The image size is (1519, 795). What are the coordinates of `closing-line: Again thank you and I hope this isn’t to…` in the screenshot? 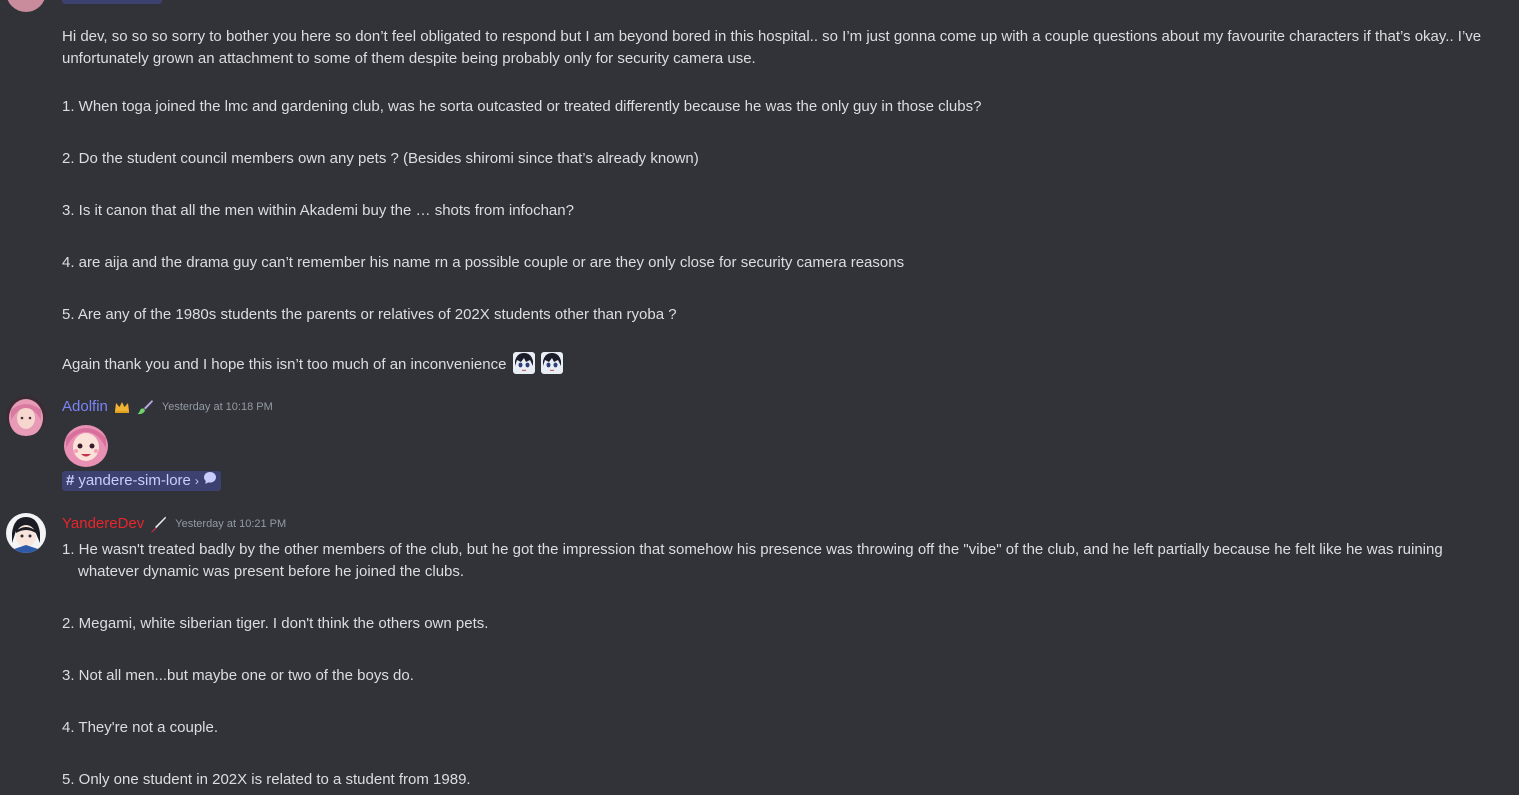 It's located at (312, 364).